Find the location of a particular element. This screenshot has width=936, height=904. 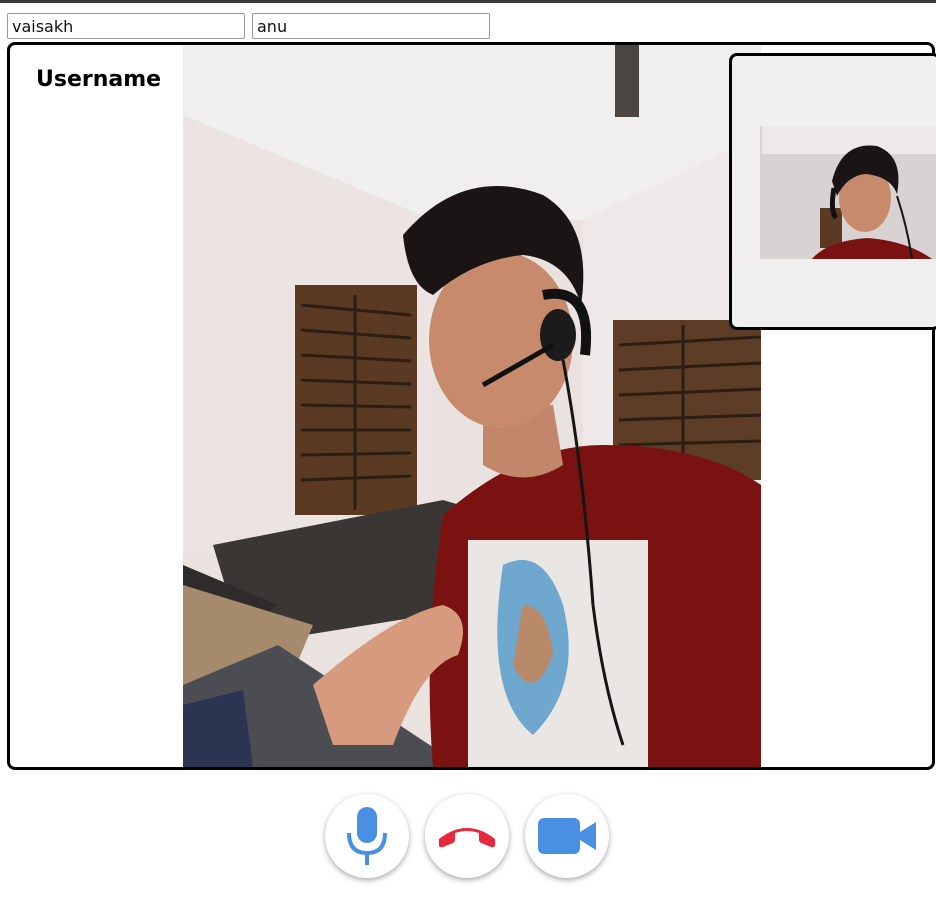

microphone-icon is located at coordinates (367, 836).